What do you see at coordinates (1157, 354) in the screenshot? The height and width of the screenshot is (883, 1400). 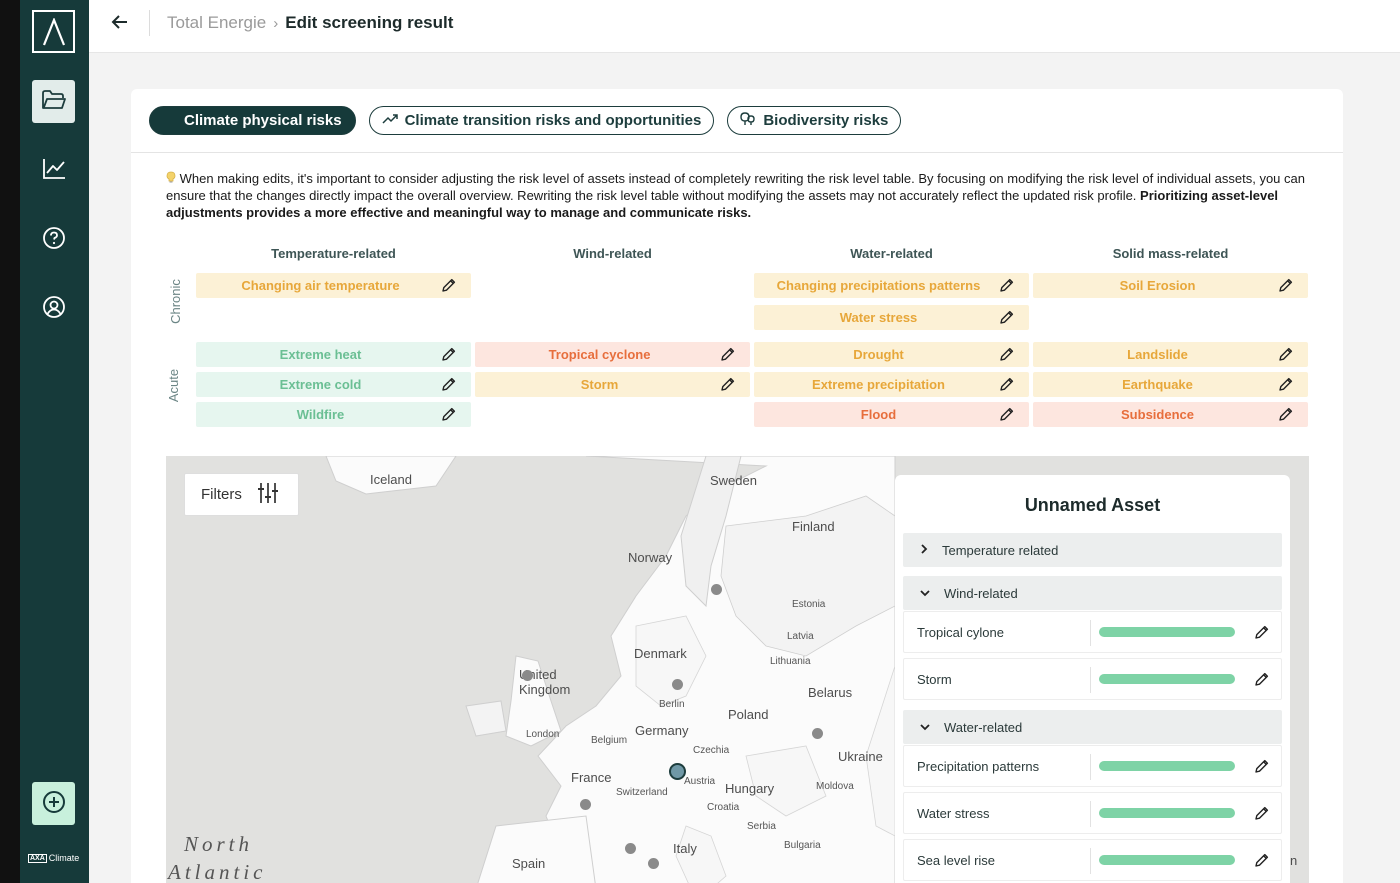 I see `risk-label: Landslide` at bounding box center [1157, 354].